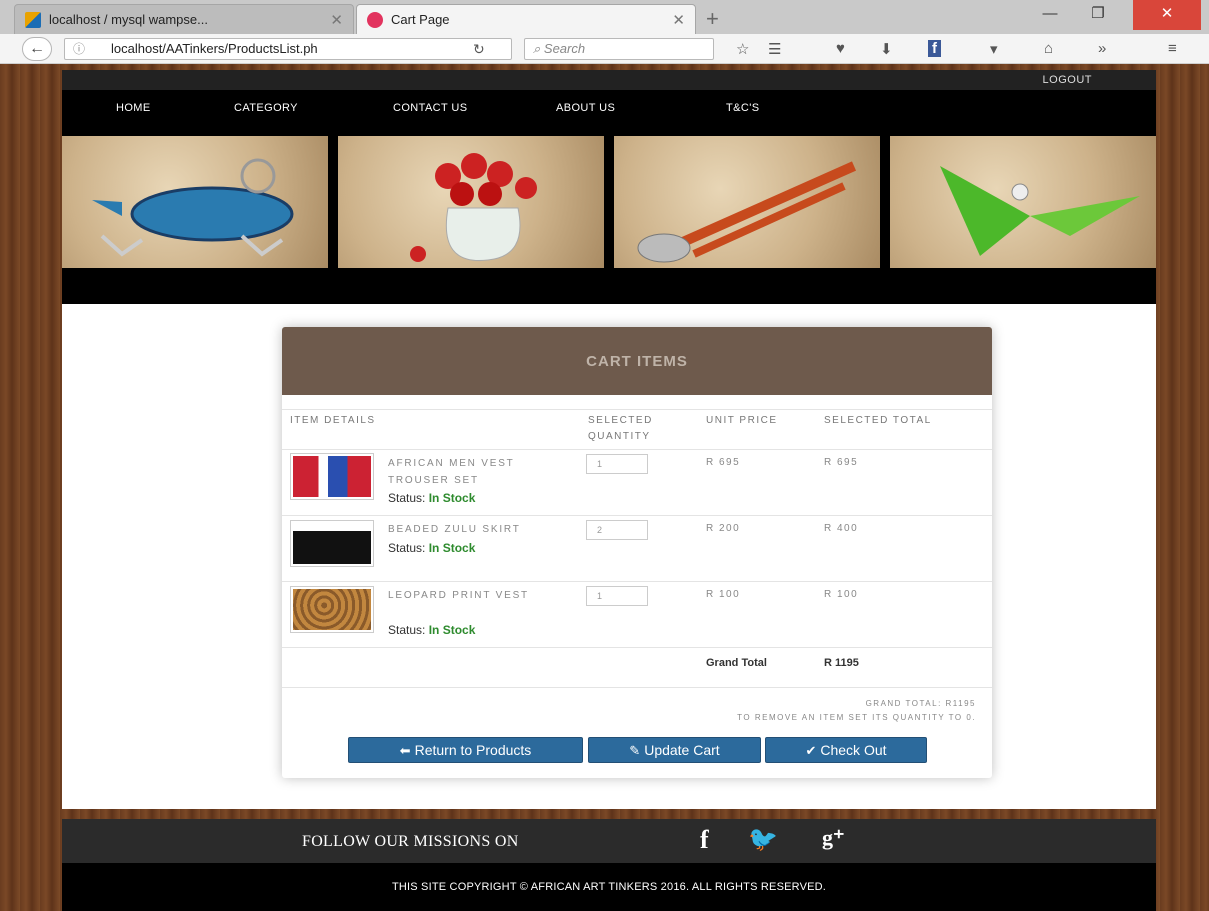 The height and width of the screenshot is (911, 1209). I want to click on button-label: Return to Products, so click(473, 750).